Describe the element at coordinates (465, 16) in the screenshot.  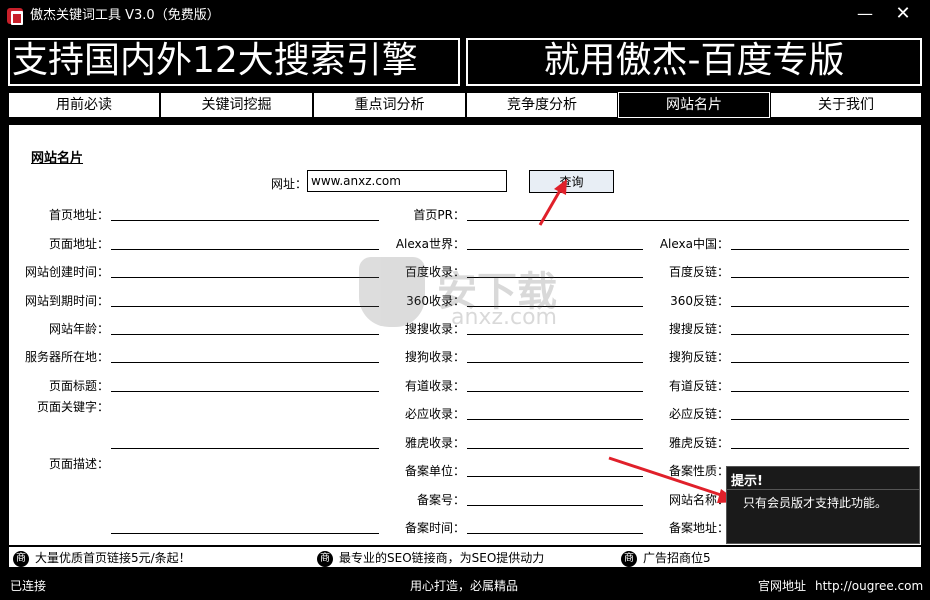
I see `title-bar: 傲杰关键词工具 V3.0（免费版） — ✕` at that location.